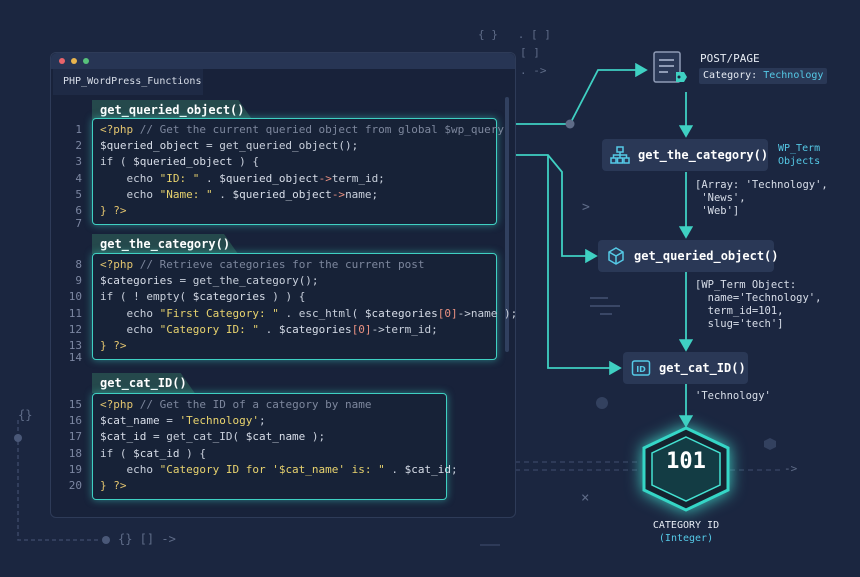  I want to click on code-token: ( ! empty(, so click(153, 297).